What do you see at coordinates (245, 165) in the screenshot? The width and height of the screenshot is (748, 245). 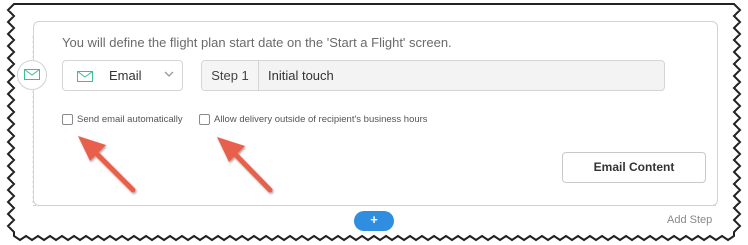 I see `arrow-to-allow-outside` at bounding box center [245, 165].